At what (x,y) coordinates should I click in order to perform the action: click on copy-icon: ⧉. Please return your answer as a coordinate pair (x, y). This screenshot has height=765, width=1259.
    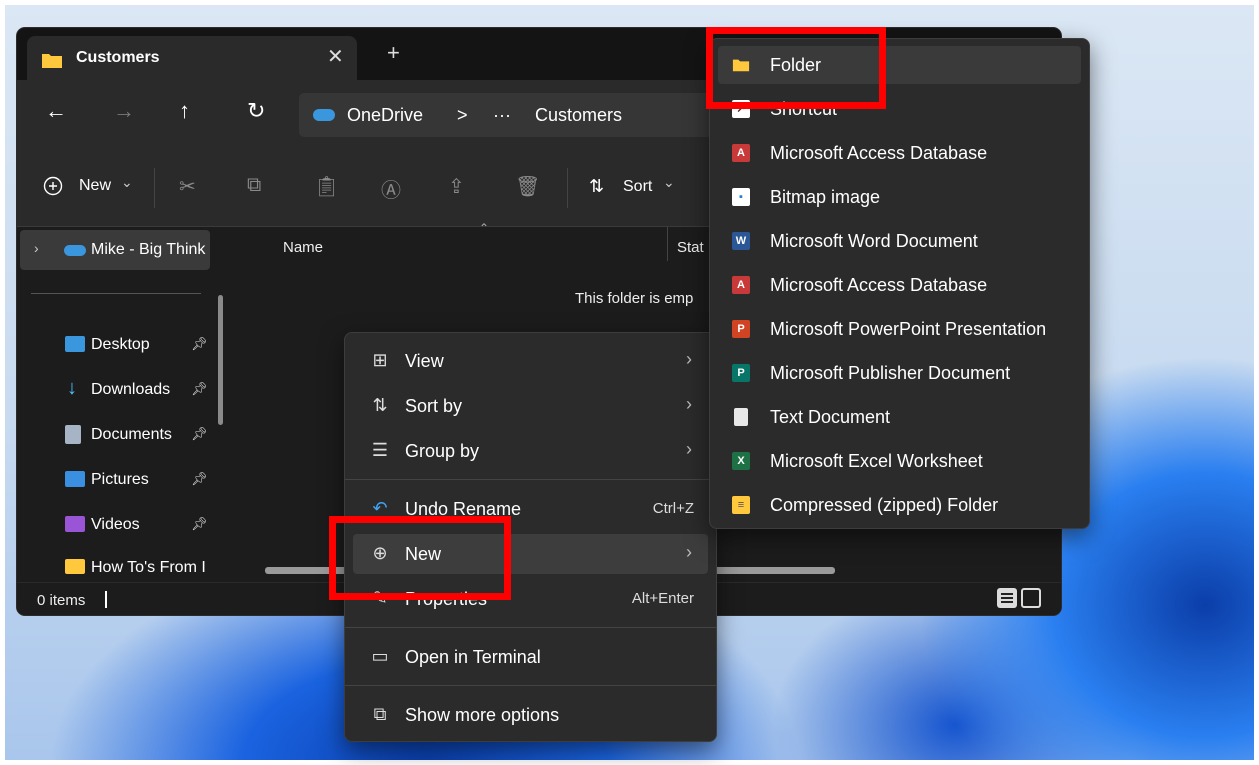
    Looking at the image, I should click on (254, 185).